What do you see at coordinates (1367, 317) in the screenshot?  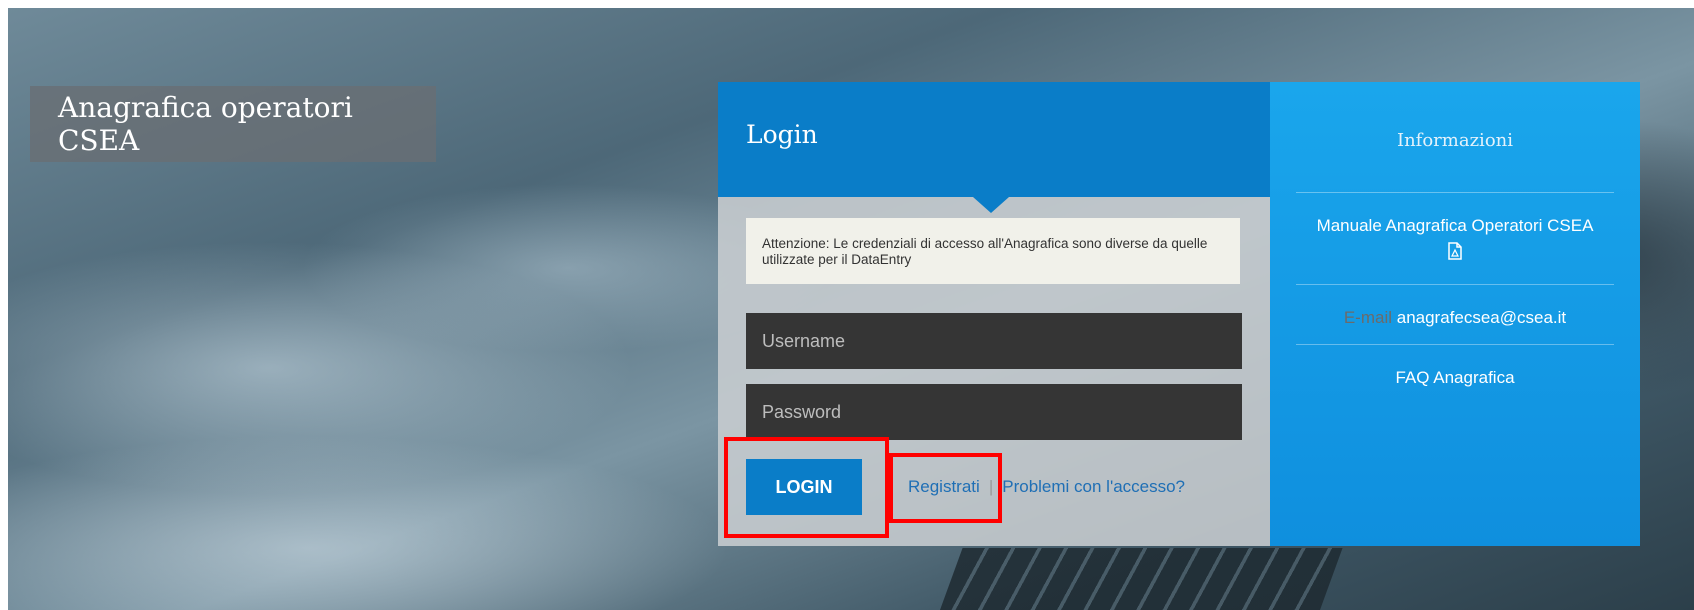 I see `email-label: E-mail` at bounding box center [1367, 317].